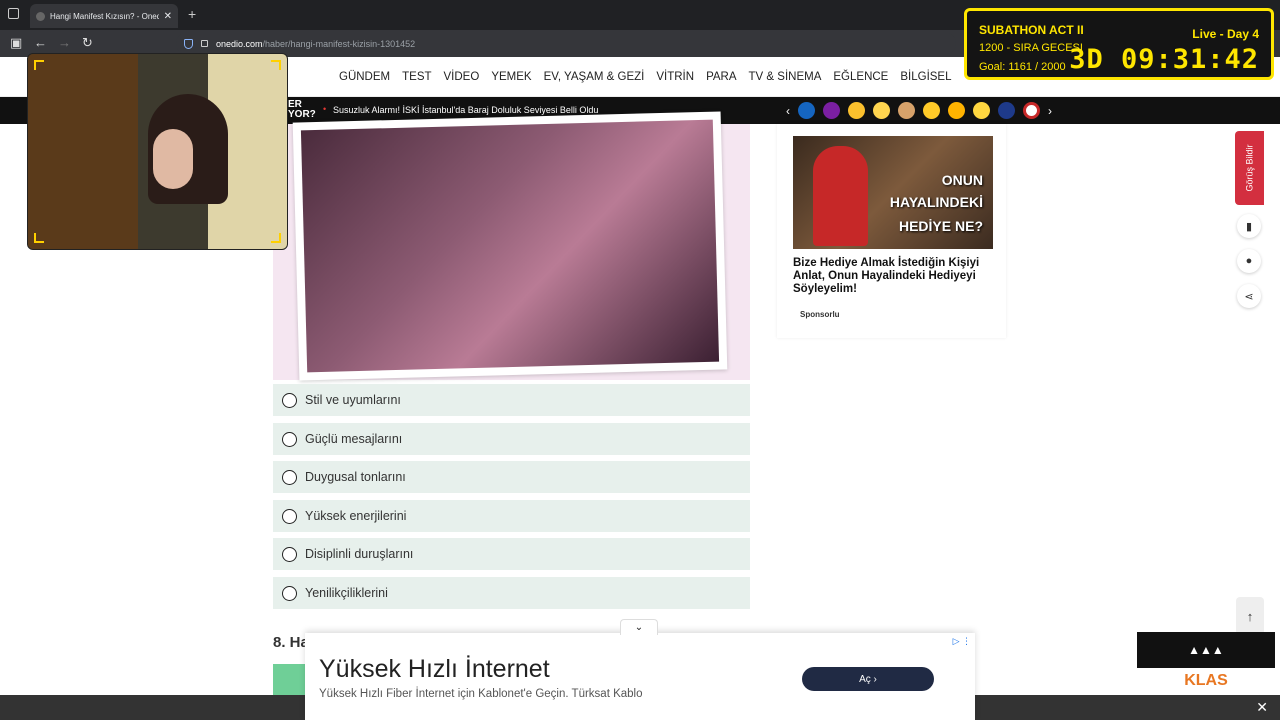 The height and width of the screenshot is (720, 1280). What do you see at coordinates (511, 516) in the screenshot?
I see `quiz-option: Yüksek enerjilerini` at bounding box center [511, 516].